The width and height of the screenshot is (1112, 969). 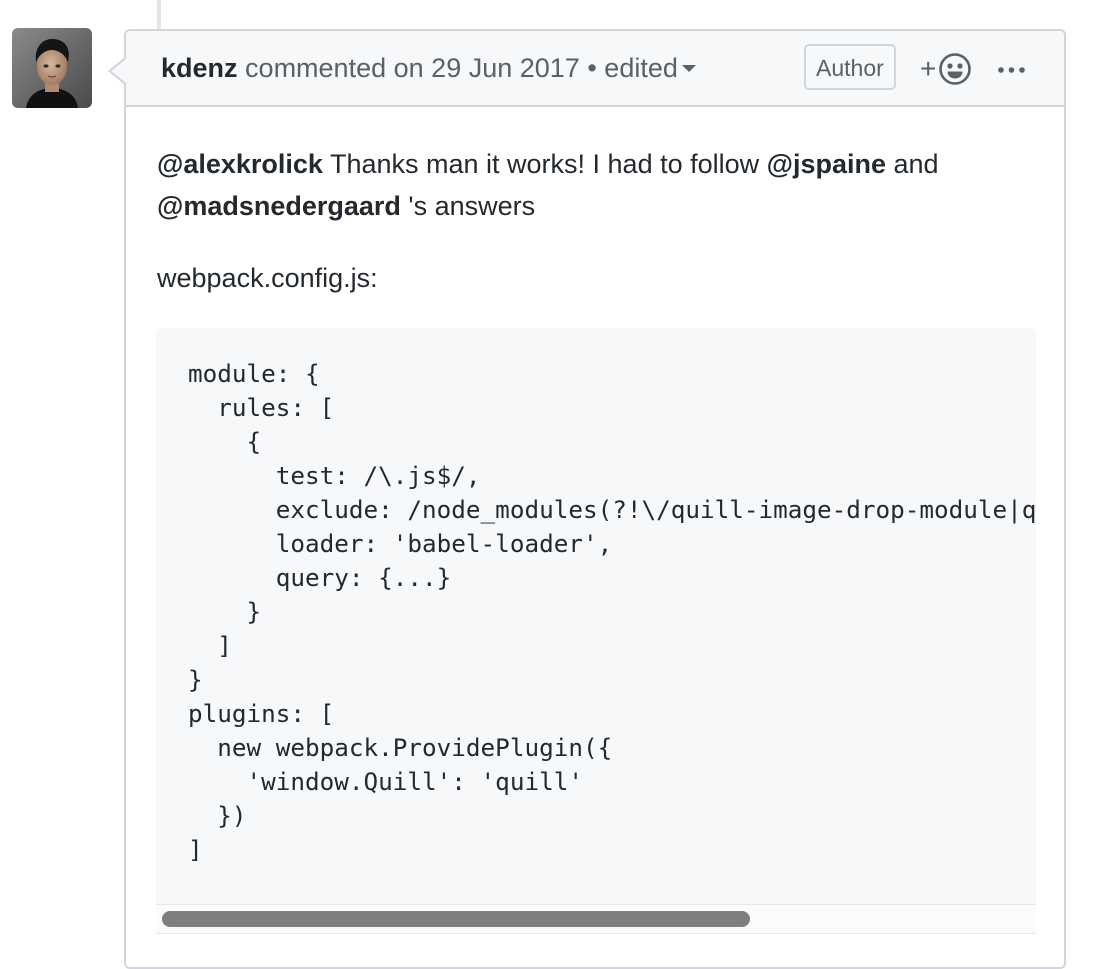 What do you see at coordinates (199, 68) in the screenshot?
I see `author-link: kdenz` at bounding box center [199, 68].